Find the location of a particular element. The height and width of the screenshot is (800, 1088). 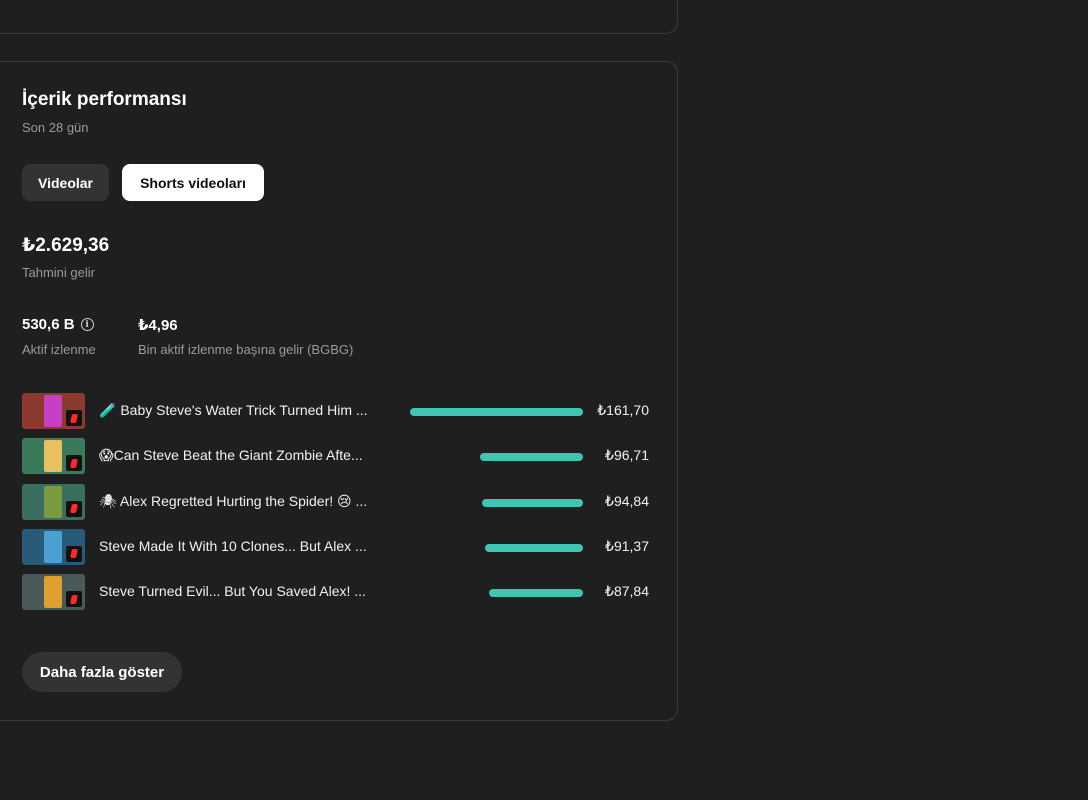

card-subtitle: Son 28 gün is located at coordinates (55, 127).